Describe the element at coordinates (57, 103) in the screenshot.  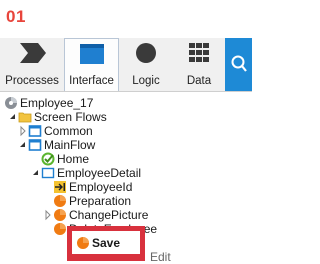
I see `tree-item-module-label: Employee_17` at that location.